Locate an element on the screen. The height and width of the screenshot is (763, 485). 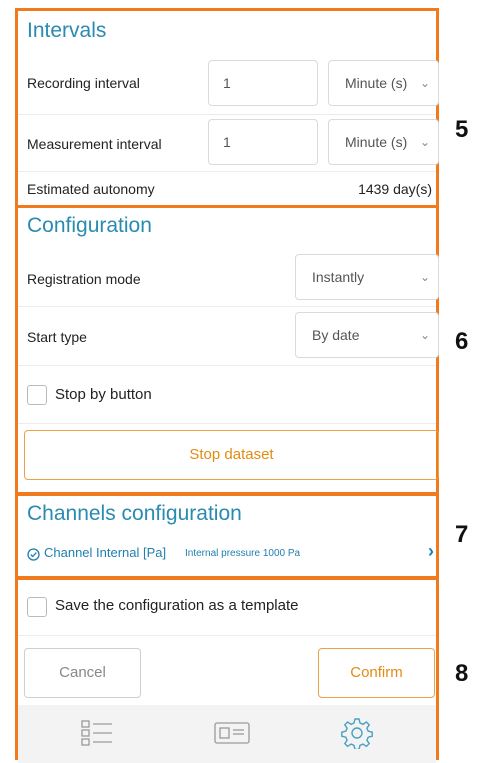
save-template-label: Save the configuration as a template is located at coordinates (177, 605).